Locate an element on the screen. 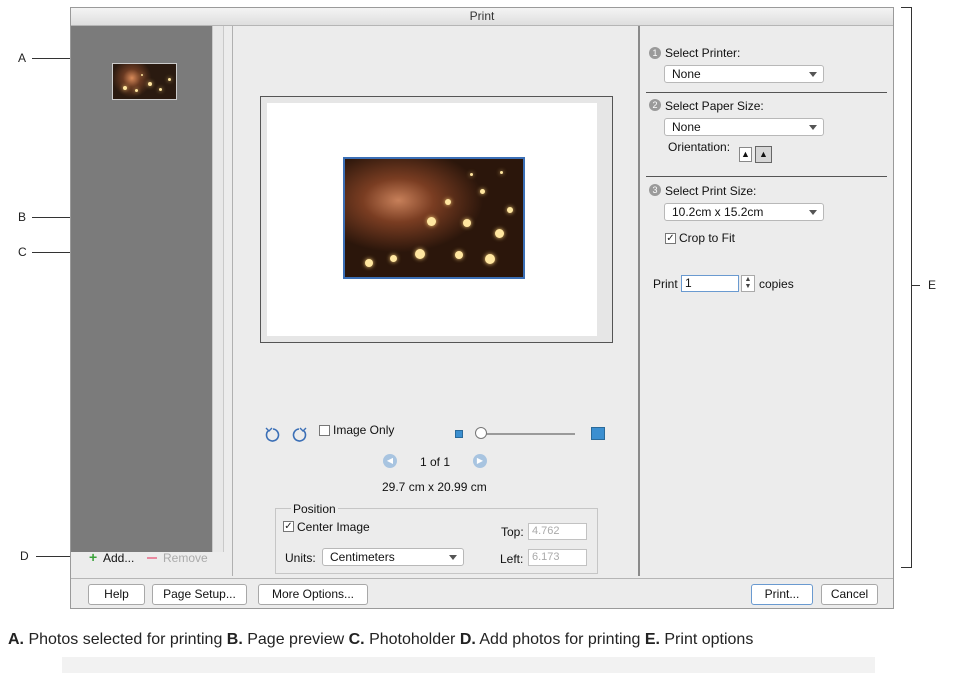  add-remove-bar: + Add... Remove is located at coordinates (154, 557).